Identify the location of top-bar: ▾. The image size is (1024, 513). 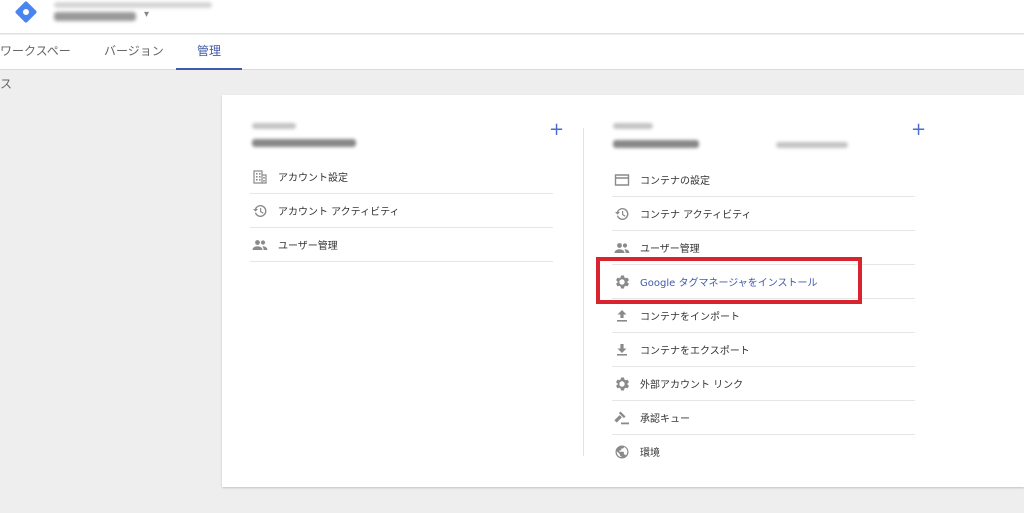
(512, 17).